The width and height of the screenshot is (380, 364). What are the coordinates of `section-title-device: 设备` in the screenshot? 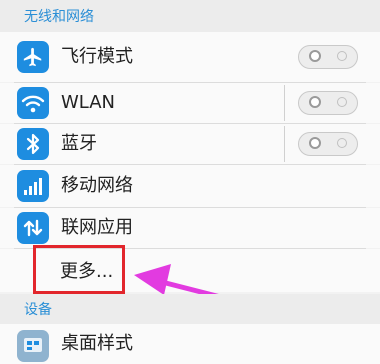 It's located at (38, 310).